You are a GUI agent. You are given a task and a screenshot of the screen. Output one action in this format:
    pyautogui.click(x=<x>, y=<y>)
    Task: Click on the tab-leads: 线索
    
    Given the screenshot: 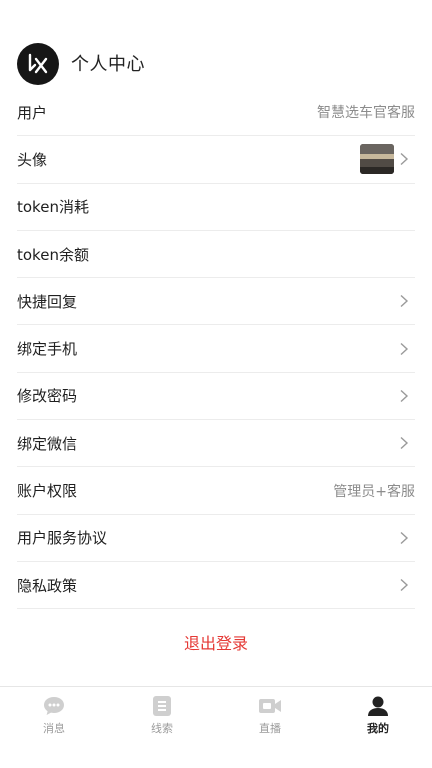 What is the action you would take?
    pyautogui.click(x=162, y=715)
    